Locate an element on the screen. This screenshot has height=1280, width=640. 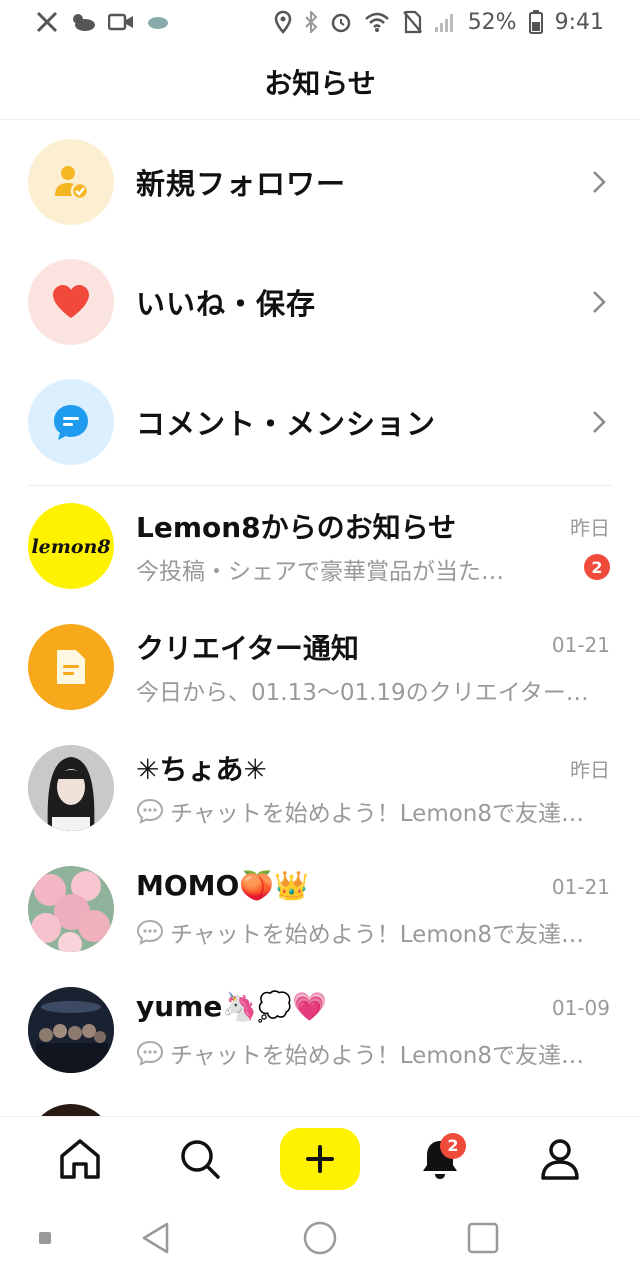
plus-icon is located at coordinates (320, 1158).